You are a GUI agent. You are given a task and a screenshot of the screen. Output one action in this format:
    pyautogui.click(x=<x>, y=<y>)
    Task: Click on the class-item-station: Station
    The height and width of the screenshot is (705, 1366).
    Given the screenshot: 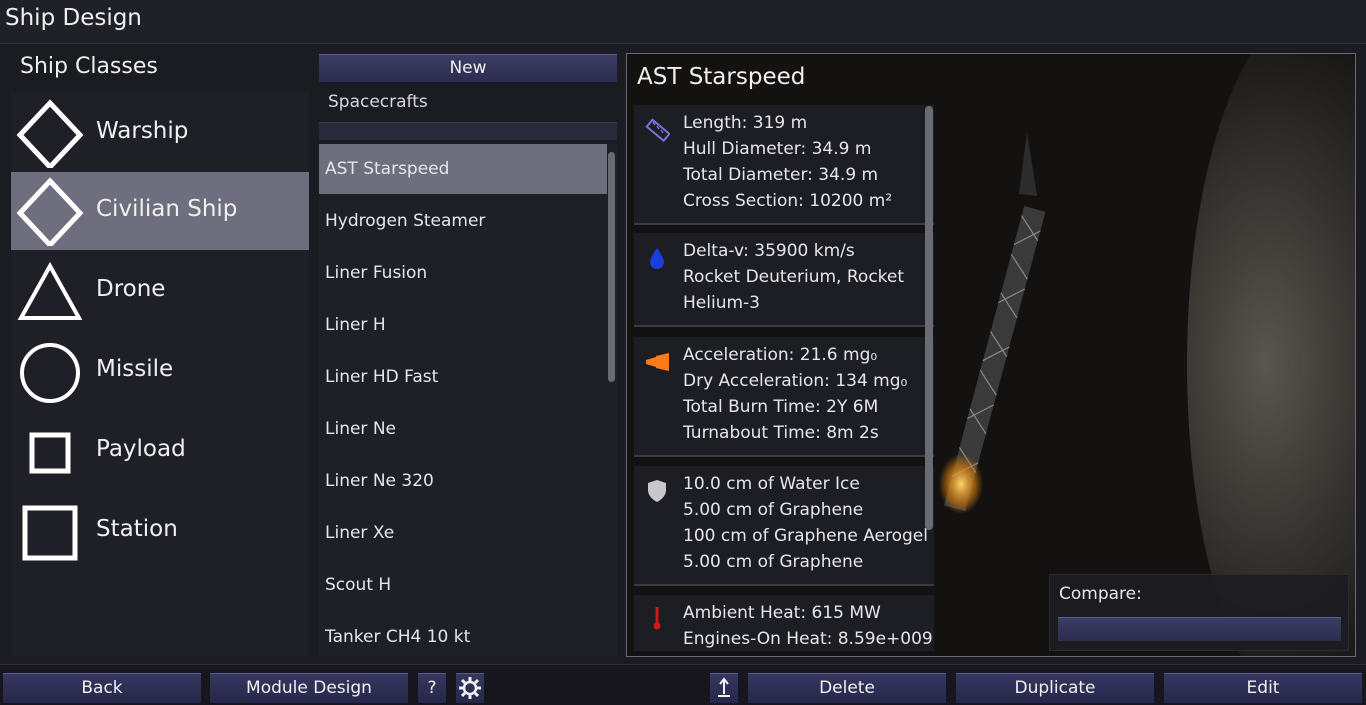 What is the action you would take?
    pyautogui.click(x=160, y=531)
    